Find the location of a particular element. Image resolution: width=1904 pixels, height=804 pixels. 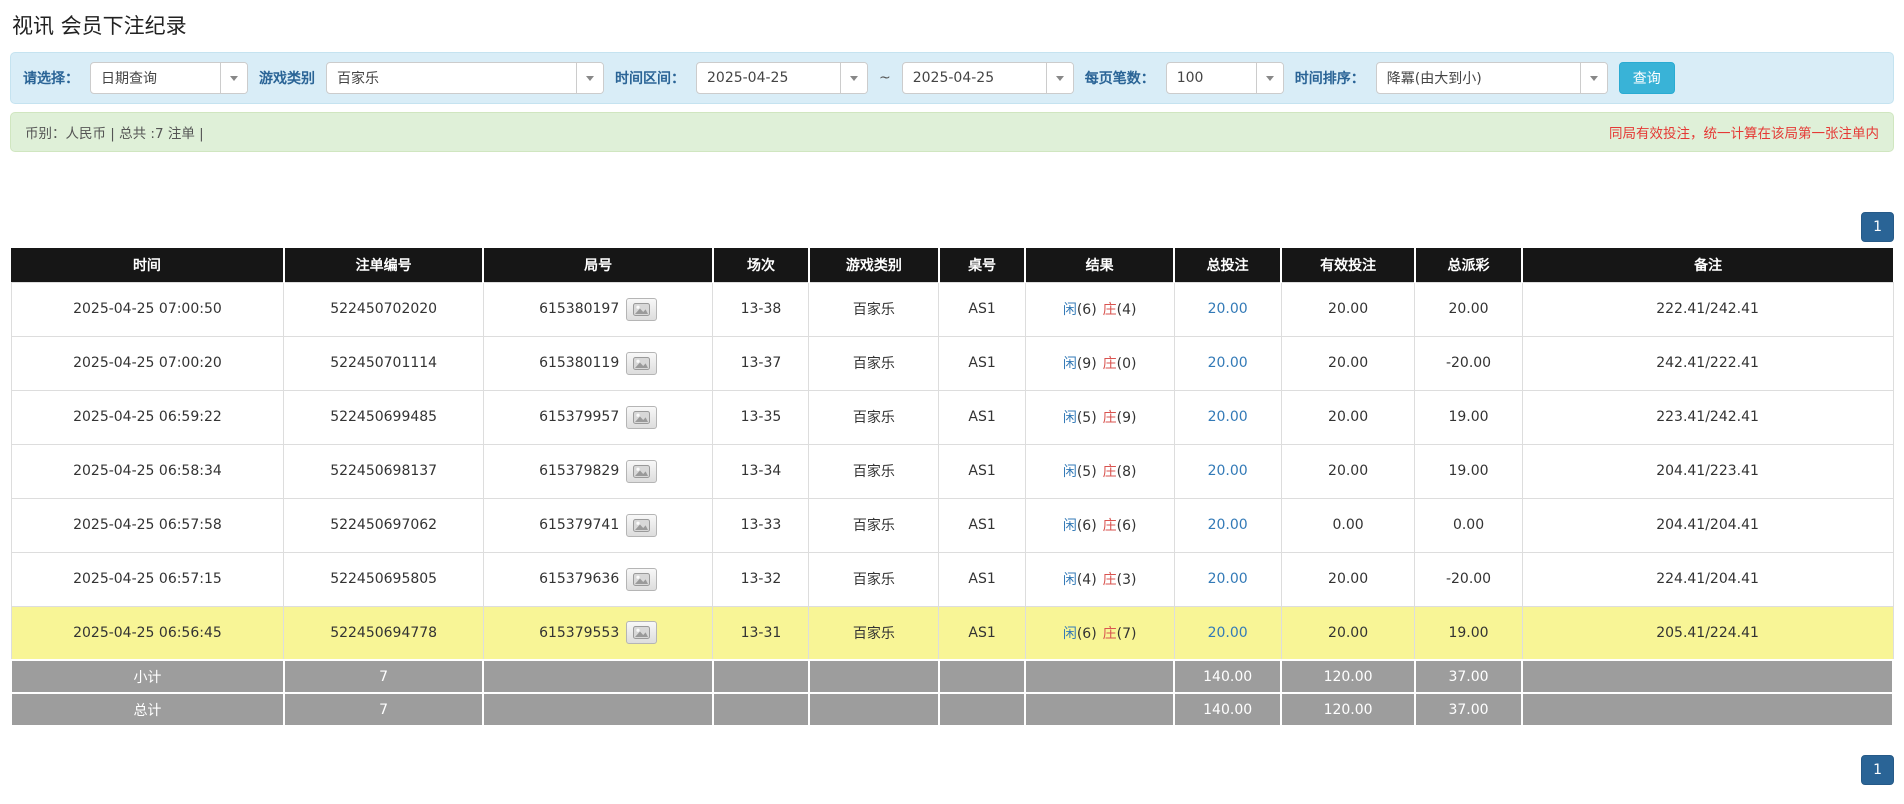

header-payout: 总派彩 is located at coordinates (1468, 265).